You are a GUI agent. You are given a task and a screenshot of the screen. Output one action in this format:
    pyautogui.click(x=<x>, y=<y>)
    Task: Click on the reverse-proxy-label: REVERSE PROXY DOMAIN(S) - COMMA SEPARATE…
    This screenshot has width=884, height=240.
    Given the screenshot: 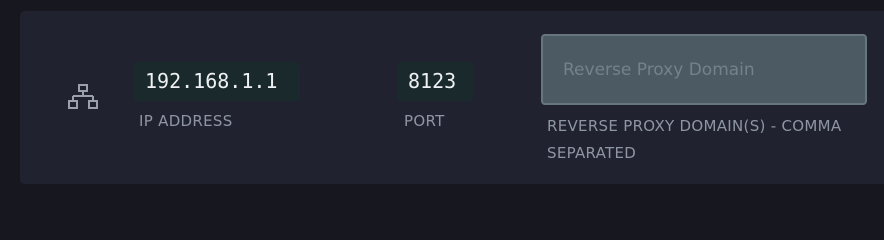 What is the action you would take?
    pyautogui.click(x=694, y=139)
    